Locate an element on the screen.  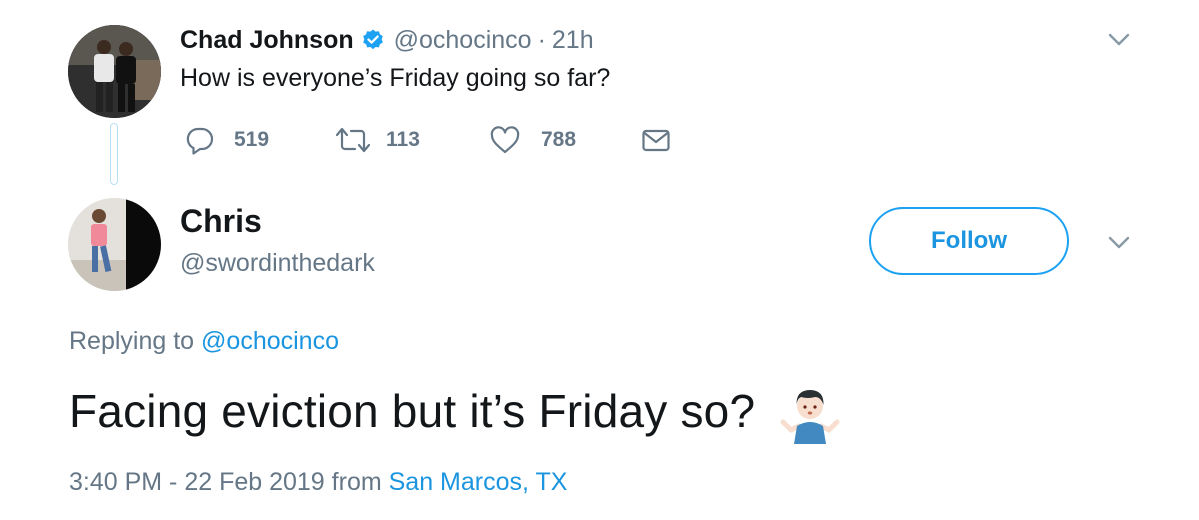
parent-tweet-text: How is everyone’s Friday going so far? is located at coordinates (395, 78).